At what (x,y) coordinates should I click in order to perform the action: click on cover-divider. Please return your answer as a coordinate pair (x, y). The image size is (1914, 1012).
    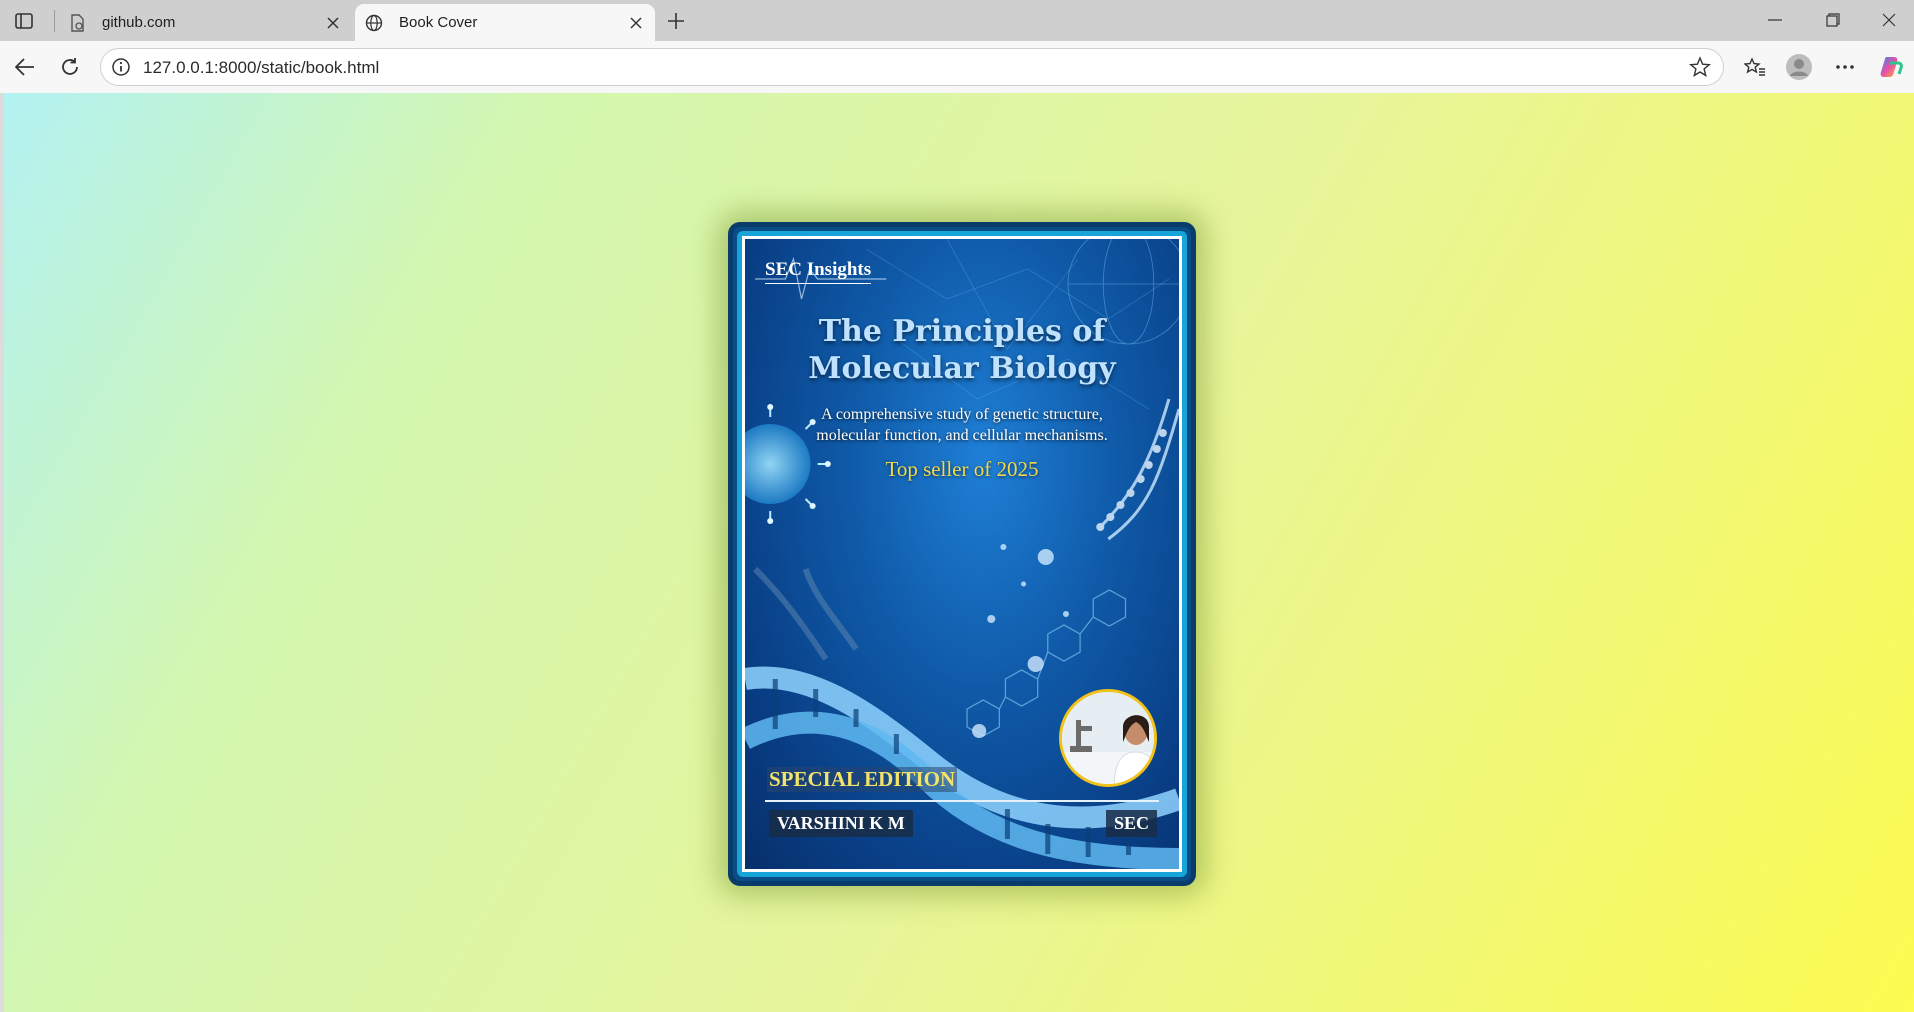
    Looking at the image, I should click on (962, 801).